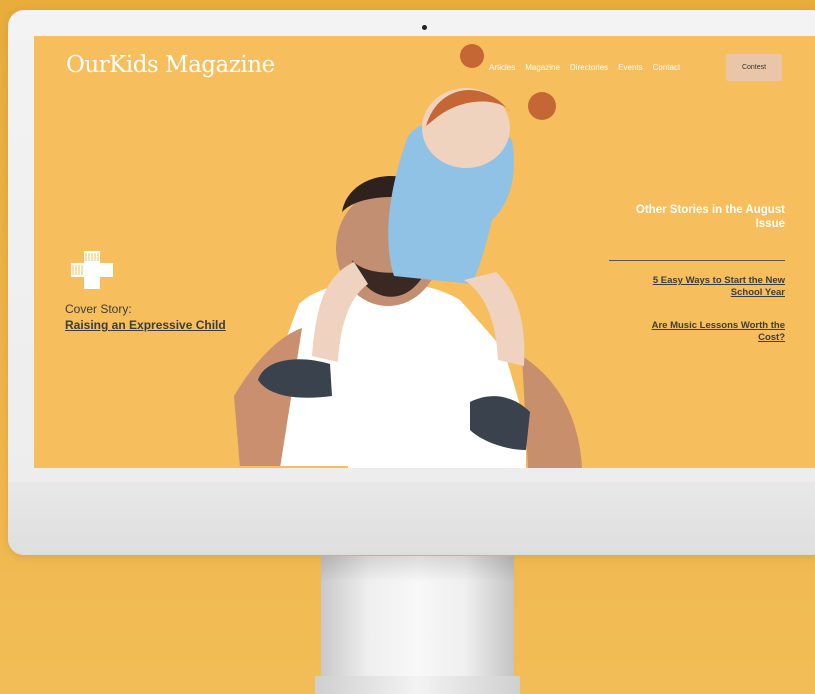  I want to click on cross-logo-icon, so click(92, 270).